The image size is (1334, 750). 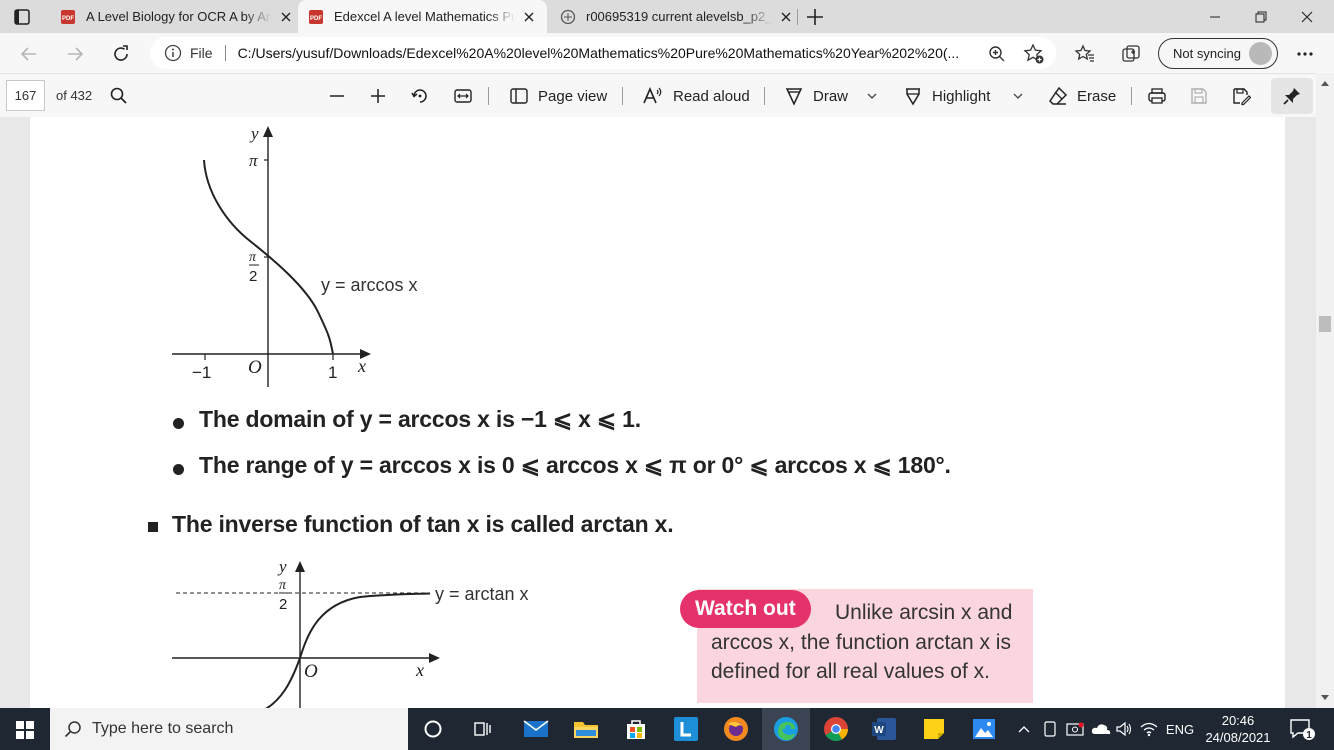 I want to click on highlight-label: Highlight, so click(x=961, y=96).